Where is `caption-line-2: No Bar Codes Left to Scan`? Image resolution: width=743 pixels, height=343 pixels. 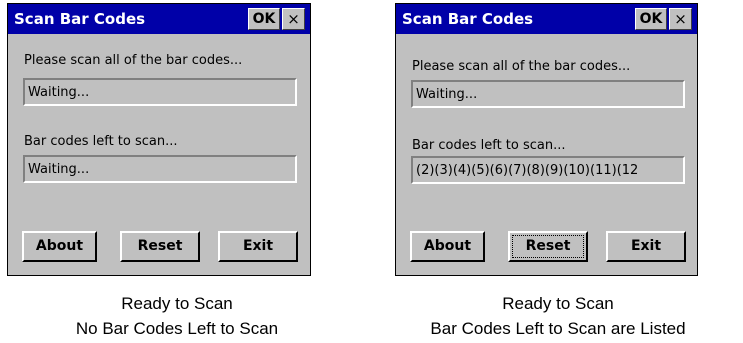 caption-line-2: No Bar Codes Left to Scan is located at coordinates (177, 328).